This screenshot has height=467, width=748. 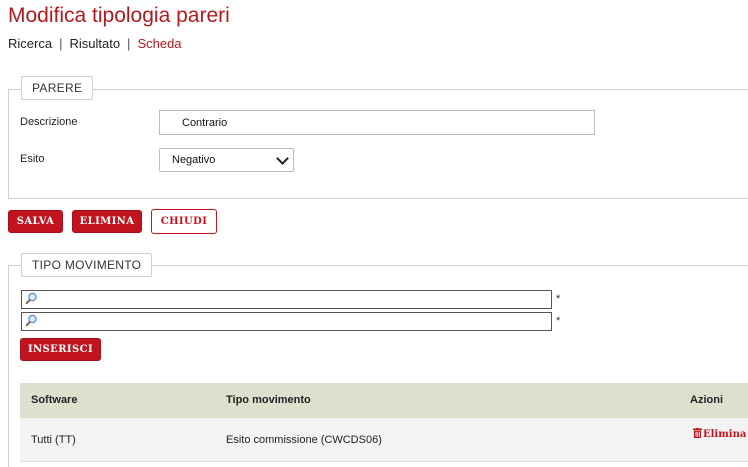 What do you see at coordinates (286, 299) in the screenshot?
I see `software-lookup-input` at bounding box center [286, 299].